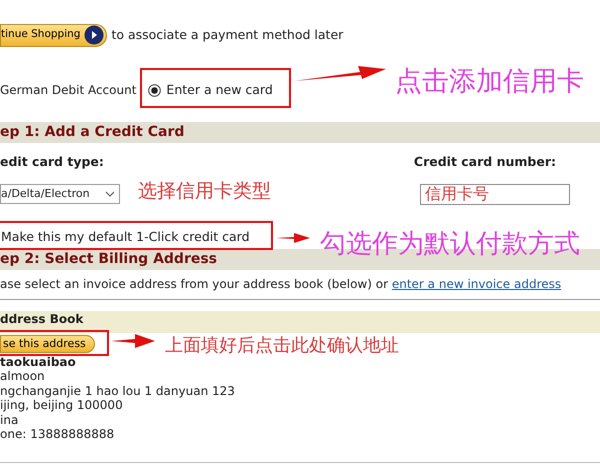  I want to click on radio-button, so click(155, 90).